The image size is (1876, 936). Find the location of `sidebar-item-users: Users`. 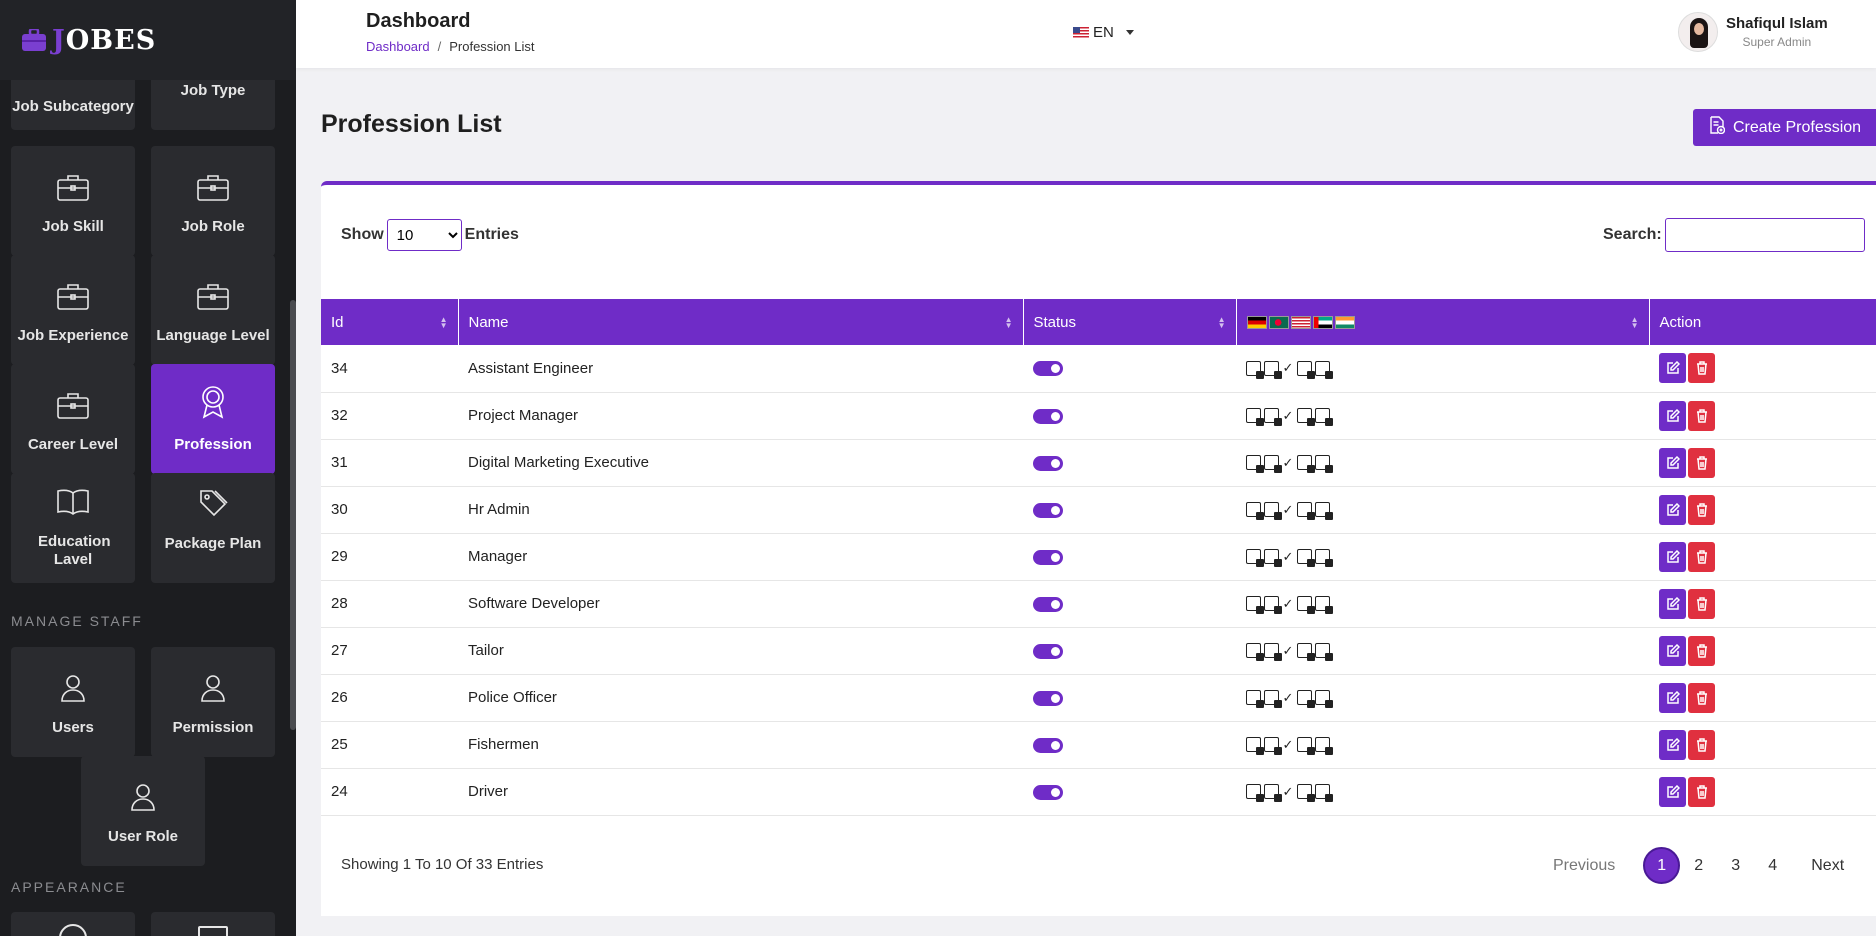

sidebar-item-users: Users is located at coordinates (73, 702).